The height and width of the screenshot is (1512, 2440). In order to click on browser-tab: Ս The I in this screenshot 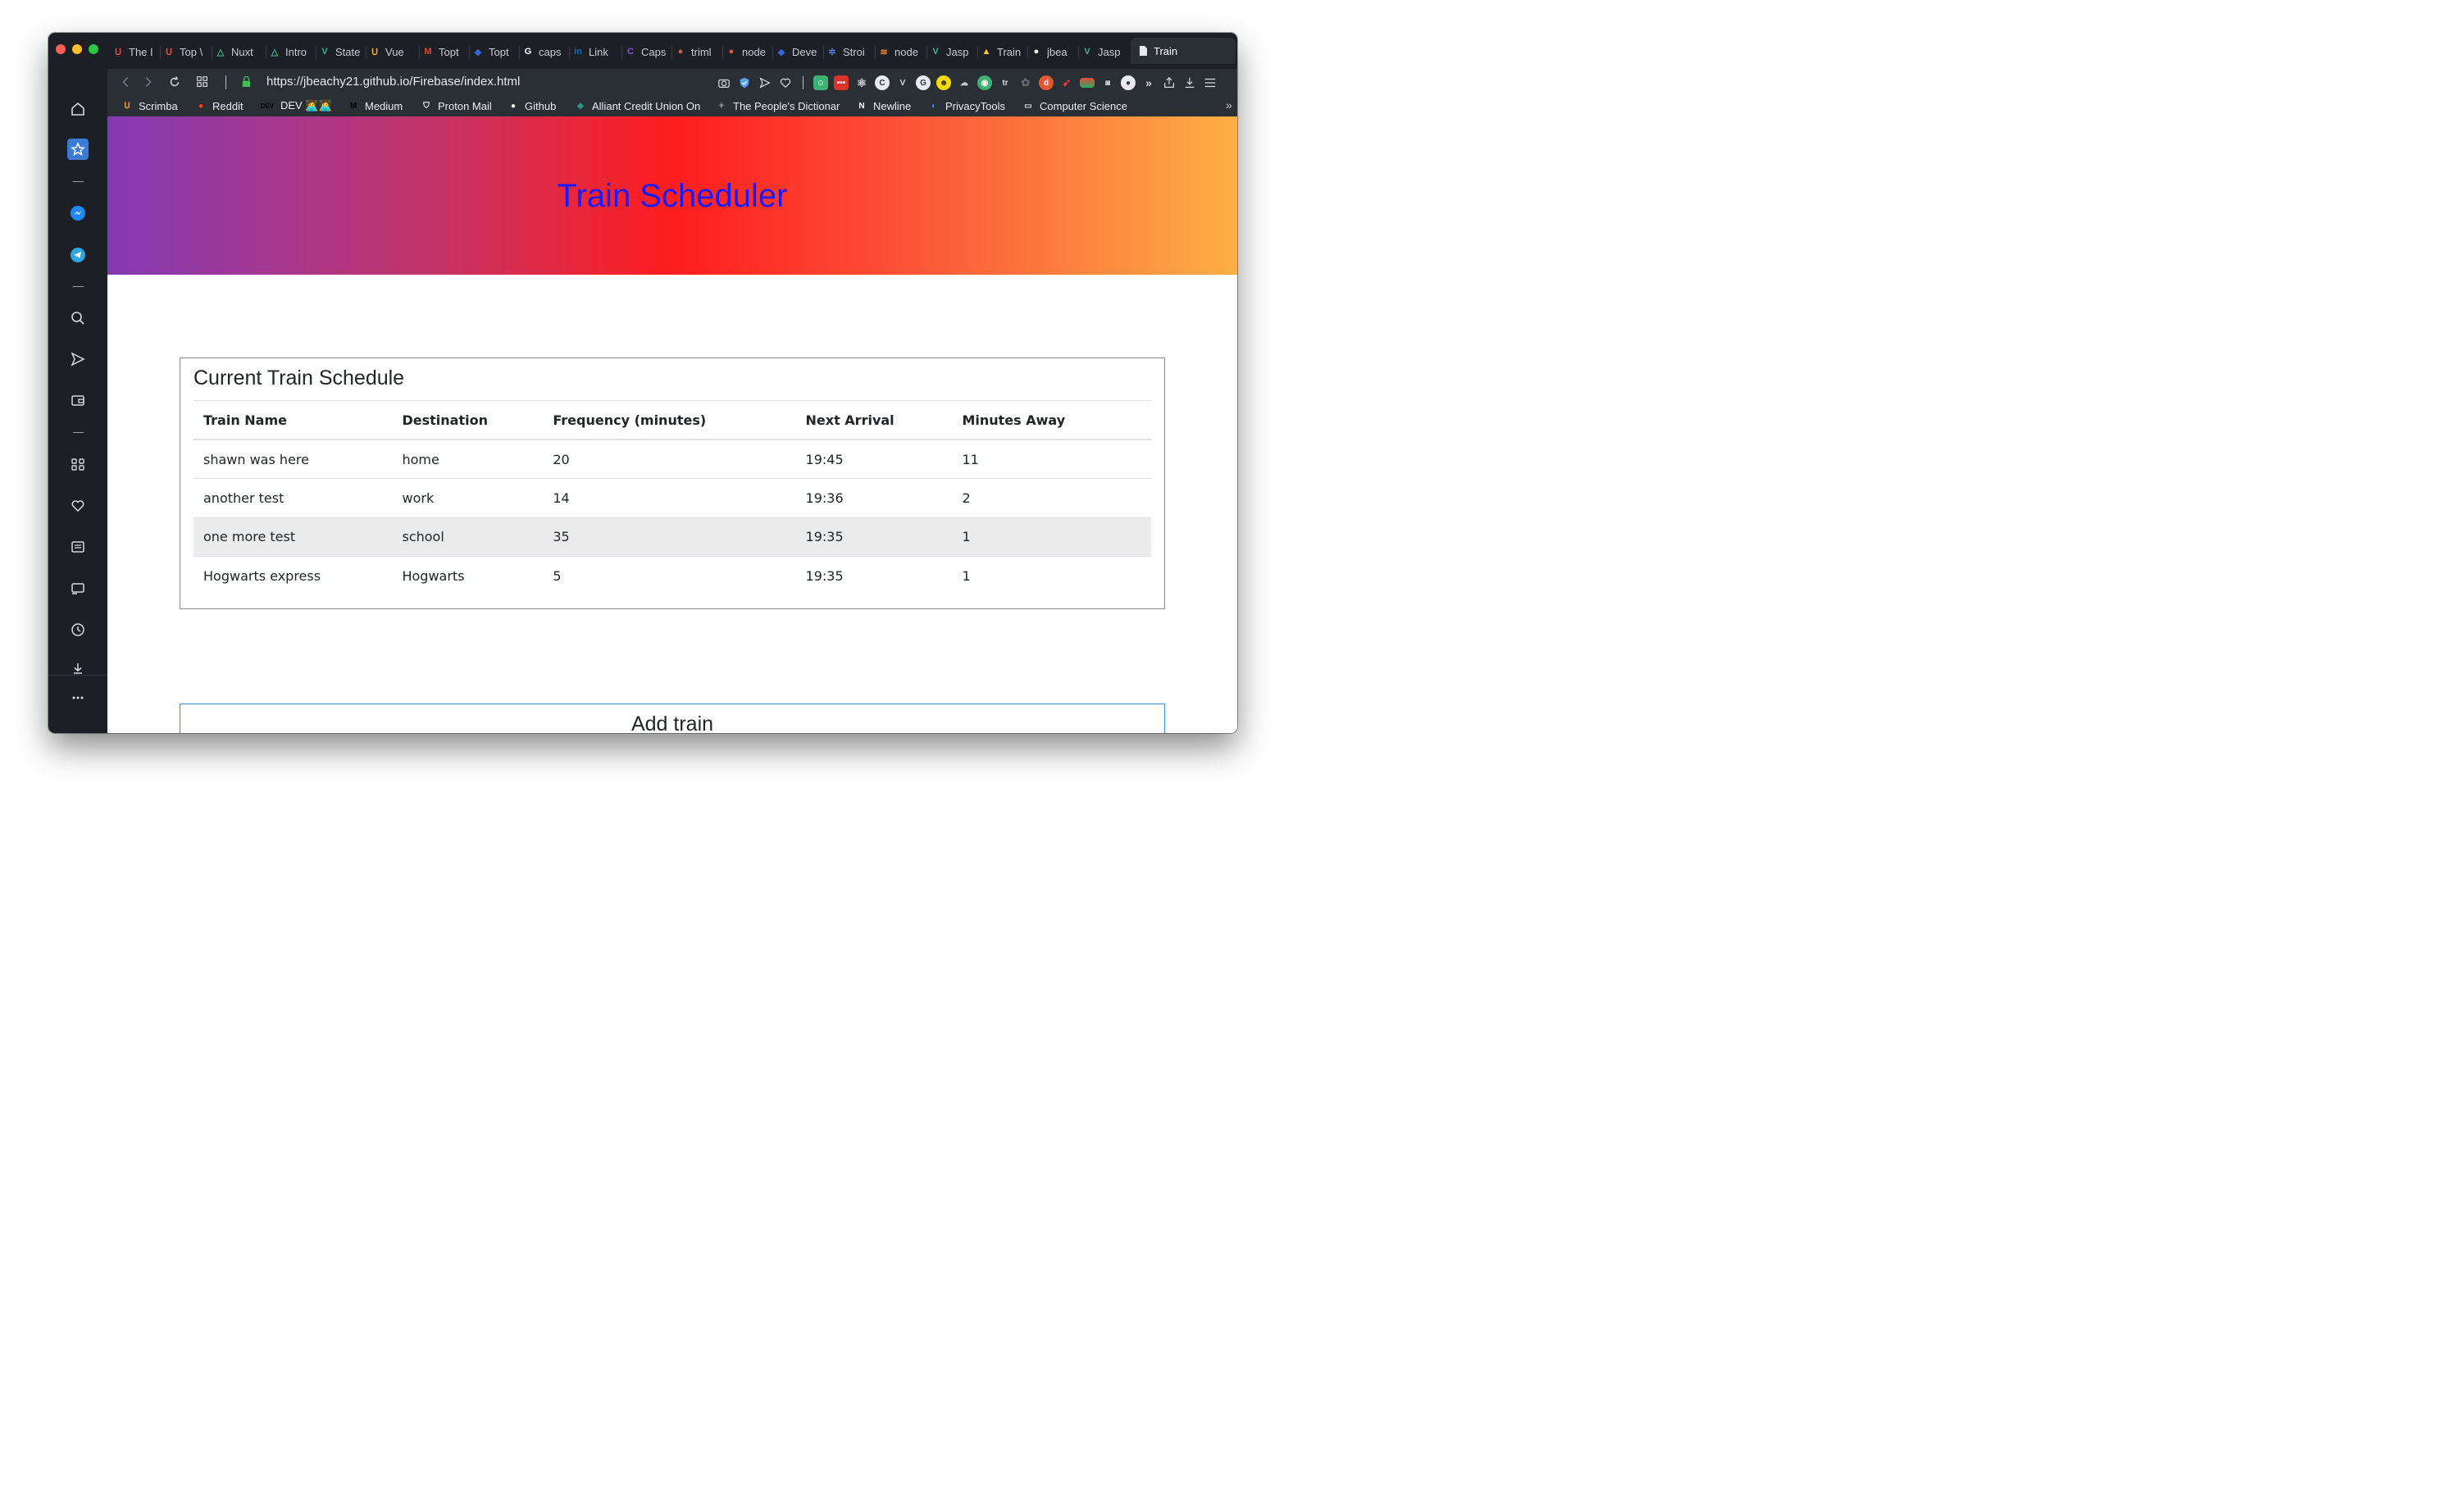, I will do `click(135, 52)`.